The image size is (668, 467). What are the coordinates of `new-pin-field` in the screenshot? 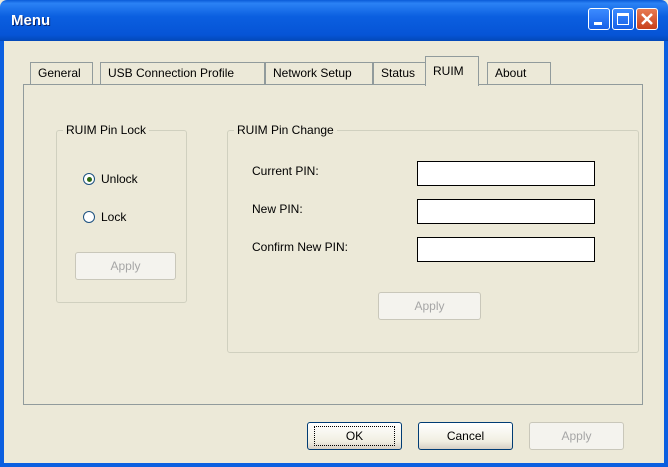 It's located at (506, 211).